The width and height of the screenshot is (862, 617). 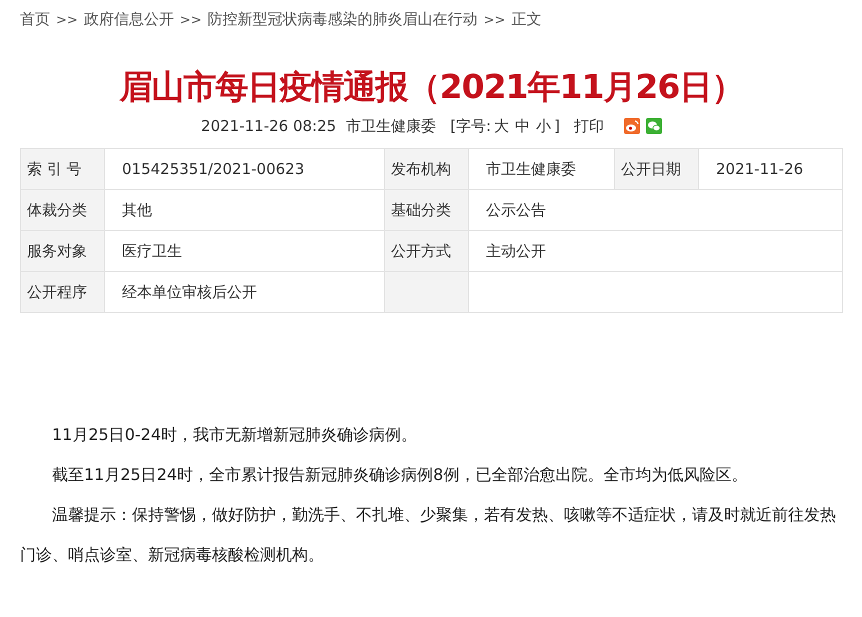 What do you see at coordinates (541, 169) in the screenshot?
I see `field-value: 市卫生健康委` at bounding box center [541, 169].